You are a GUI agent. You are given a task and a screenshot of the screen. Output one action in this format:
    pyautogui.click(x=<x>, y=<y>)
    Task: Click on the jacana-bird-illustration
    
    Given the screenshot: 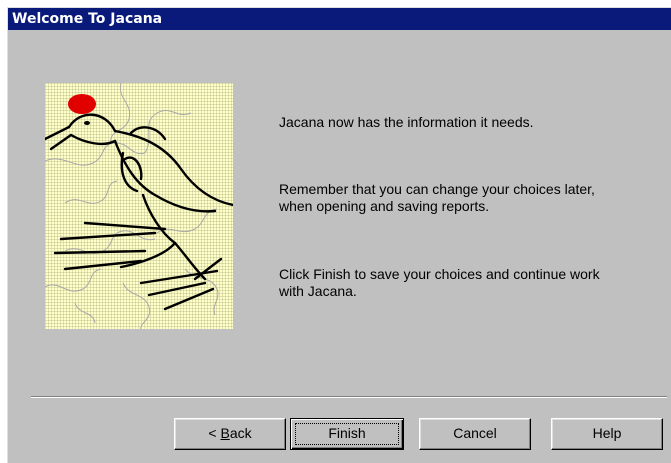 What is the action you would take?
    pyautogui.click(x=139, y=206)
    